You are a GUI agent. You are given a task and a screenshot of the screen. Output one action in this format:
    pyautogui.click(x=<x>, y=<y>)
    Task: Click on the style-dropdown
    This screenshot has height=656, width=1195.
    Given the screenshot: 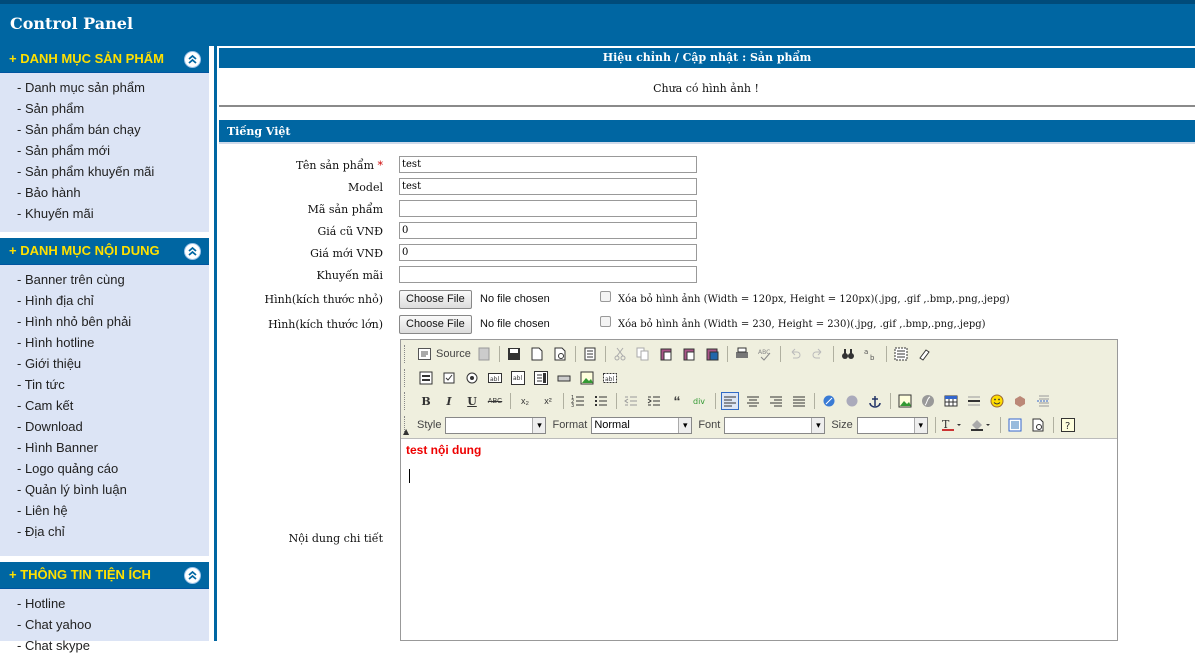 What is the action you would take?
    pyautogui.click(x=496, y=425)
    